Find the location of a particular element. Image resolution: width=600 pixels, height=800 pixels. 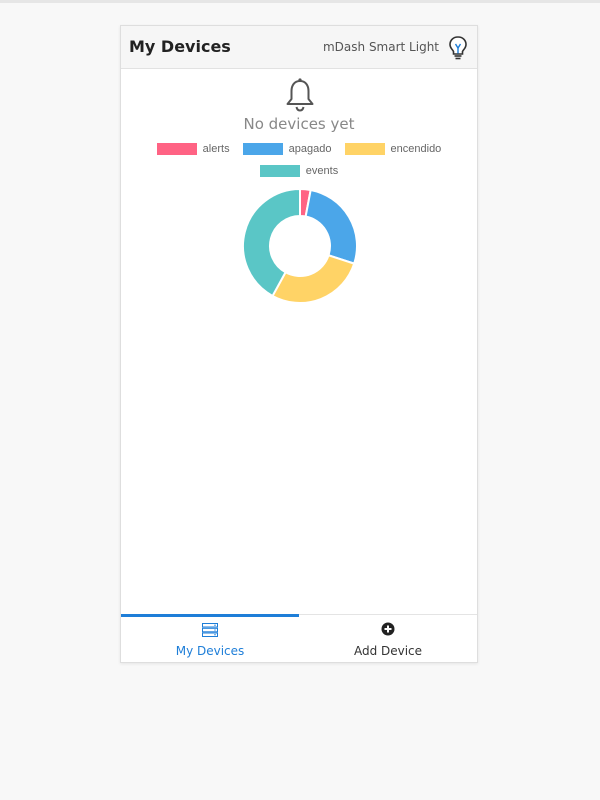

donut-chart is located at coordinates (300, 246).